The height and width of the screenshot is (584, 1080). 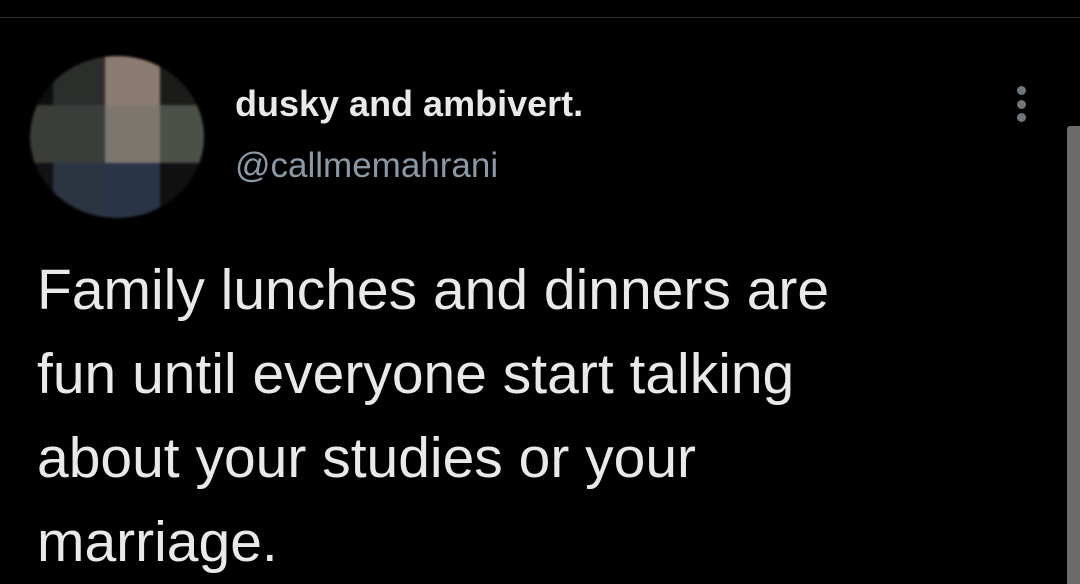 What do you see at coordinates (157, 542) in the screenshot?
I see `tweet-text-line: marriage.` at bounding box center [157, 542].